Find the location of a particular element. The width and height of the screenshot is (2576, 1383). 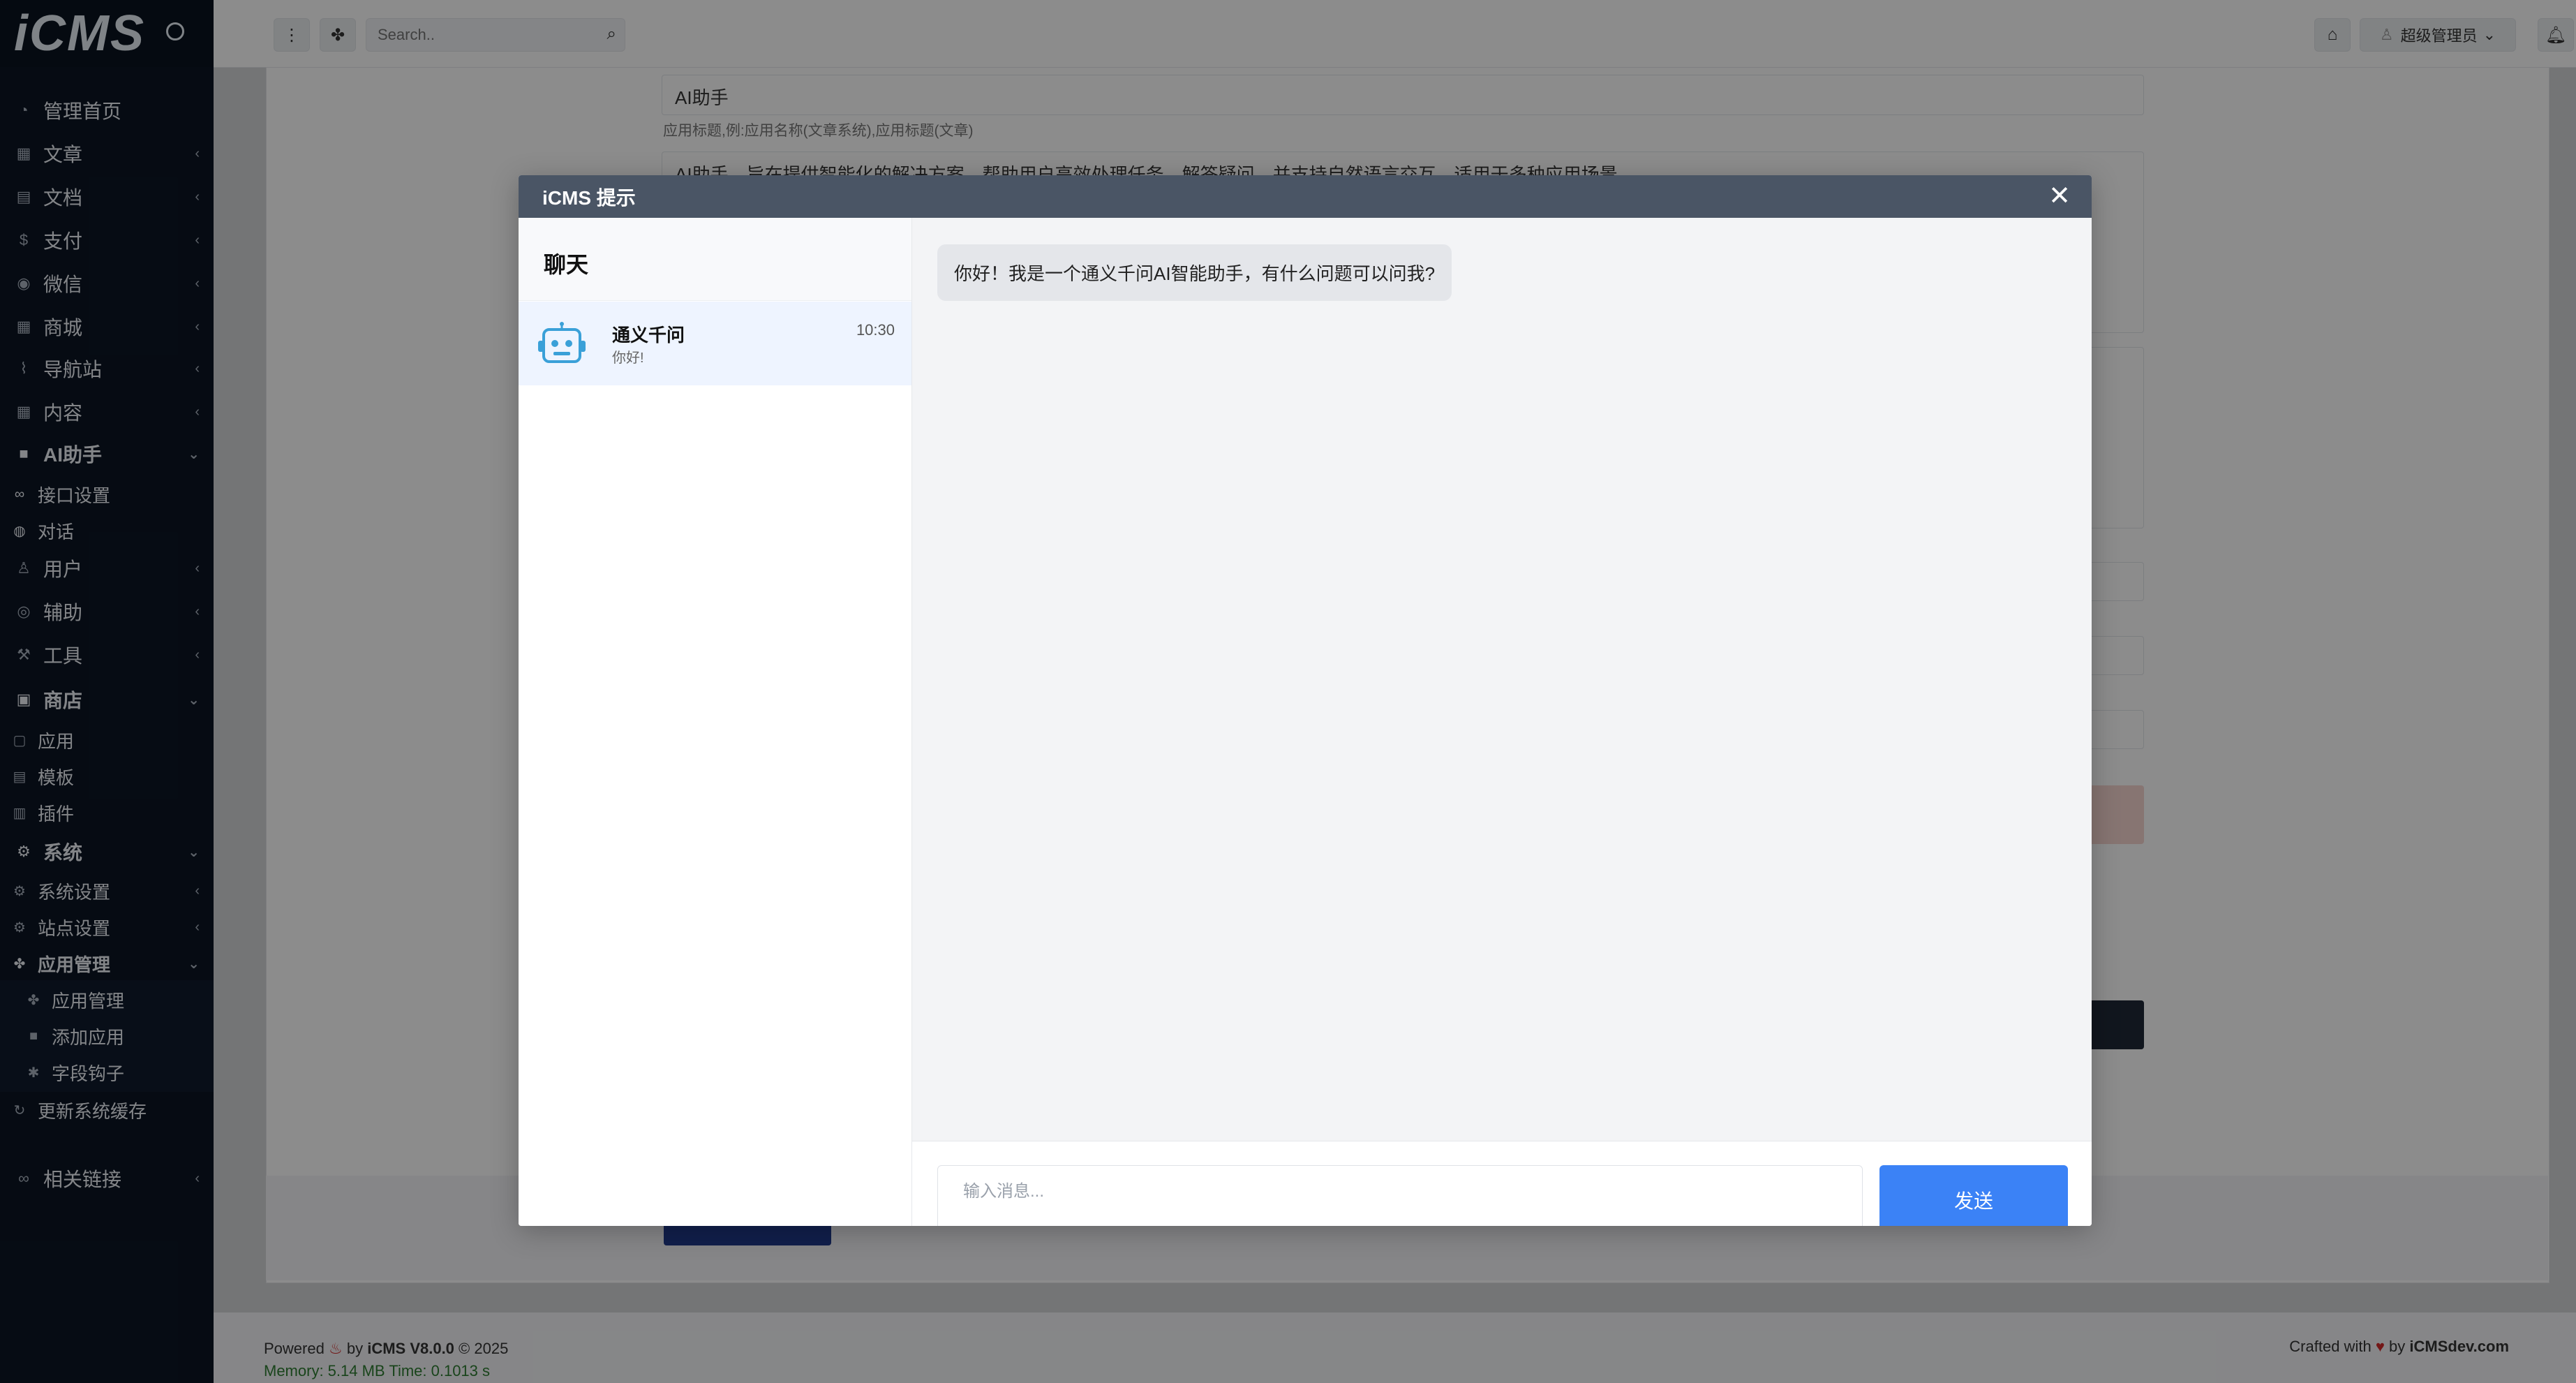

conversation-item: 通义千问 你好! 10:30 is located at coordinates (715, 344).